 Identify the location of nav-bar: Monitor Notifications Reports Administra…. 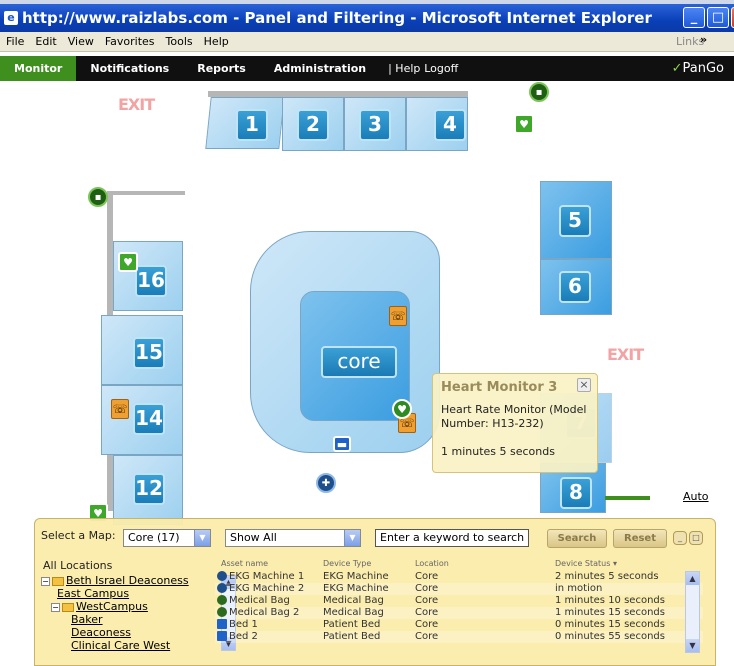
(367, 68).